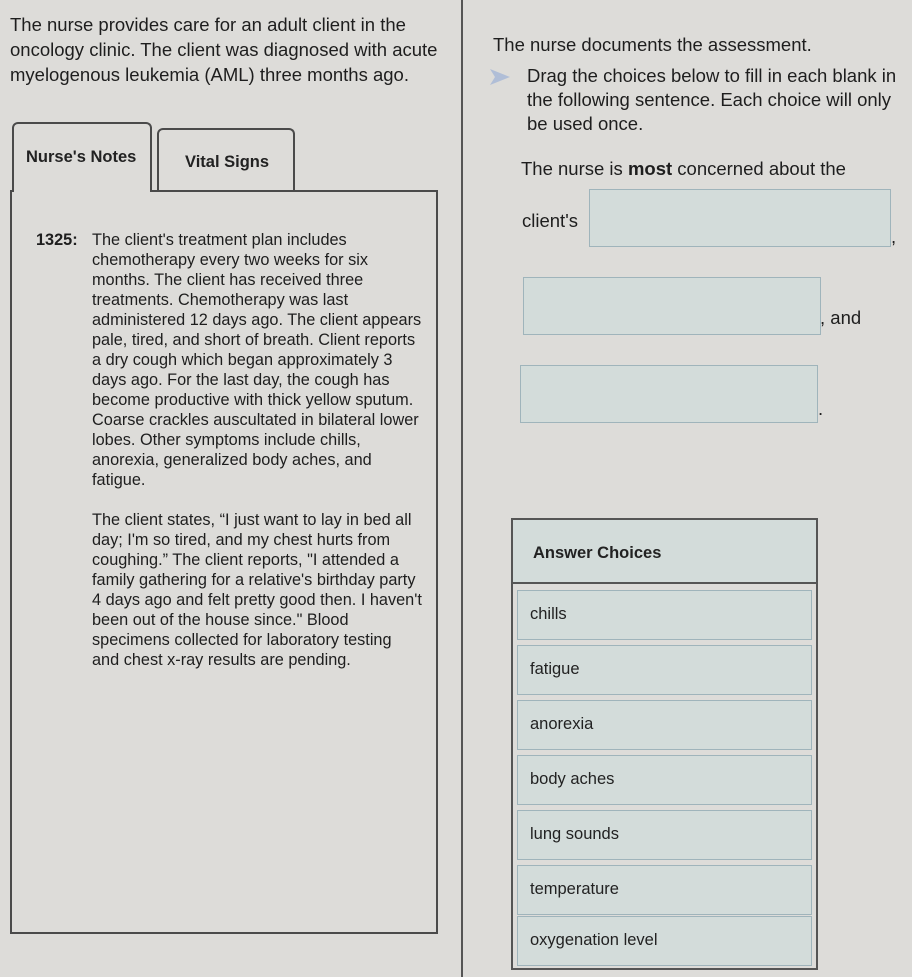 The image size is (912, 977). What do you see at coordinates (500, 77) in the screenshot?
I see `drag-arrow-icon` at bounding box center [500, 77].